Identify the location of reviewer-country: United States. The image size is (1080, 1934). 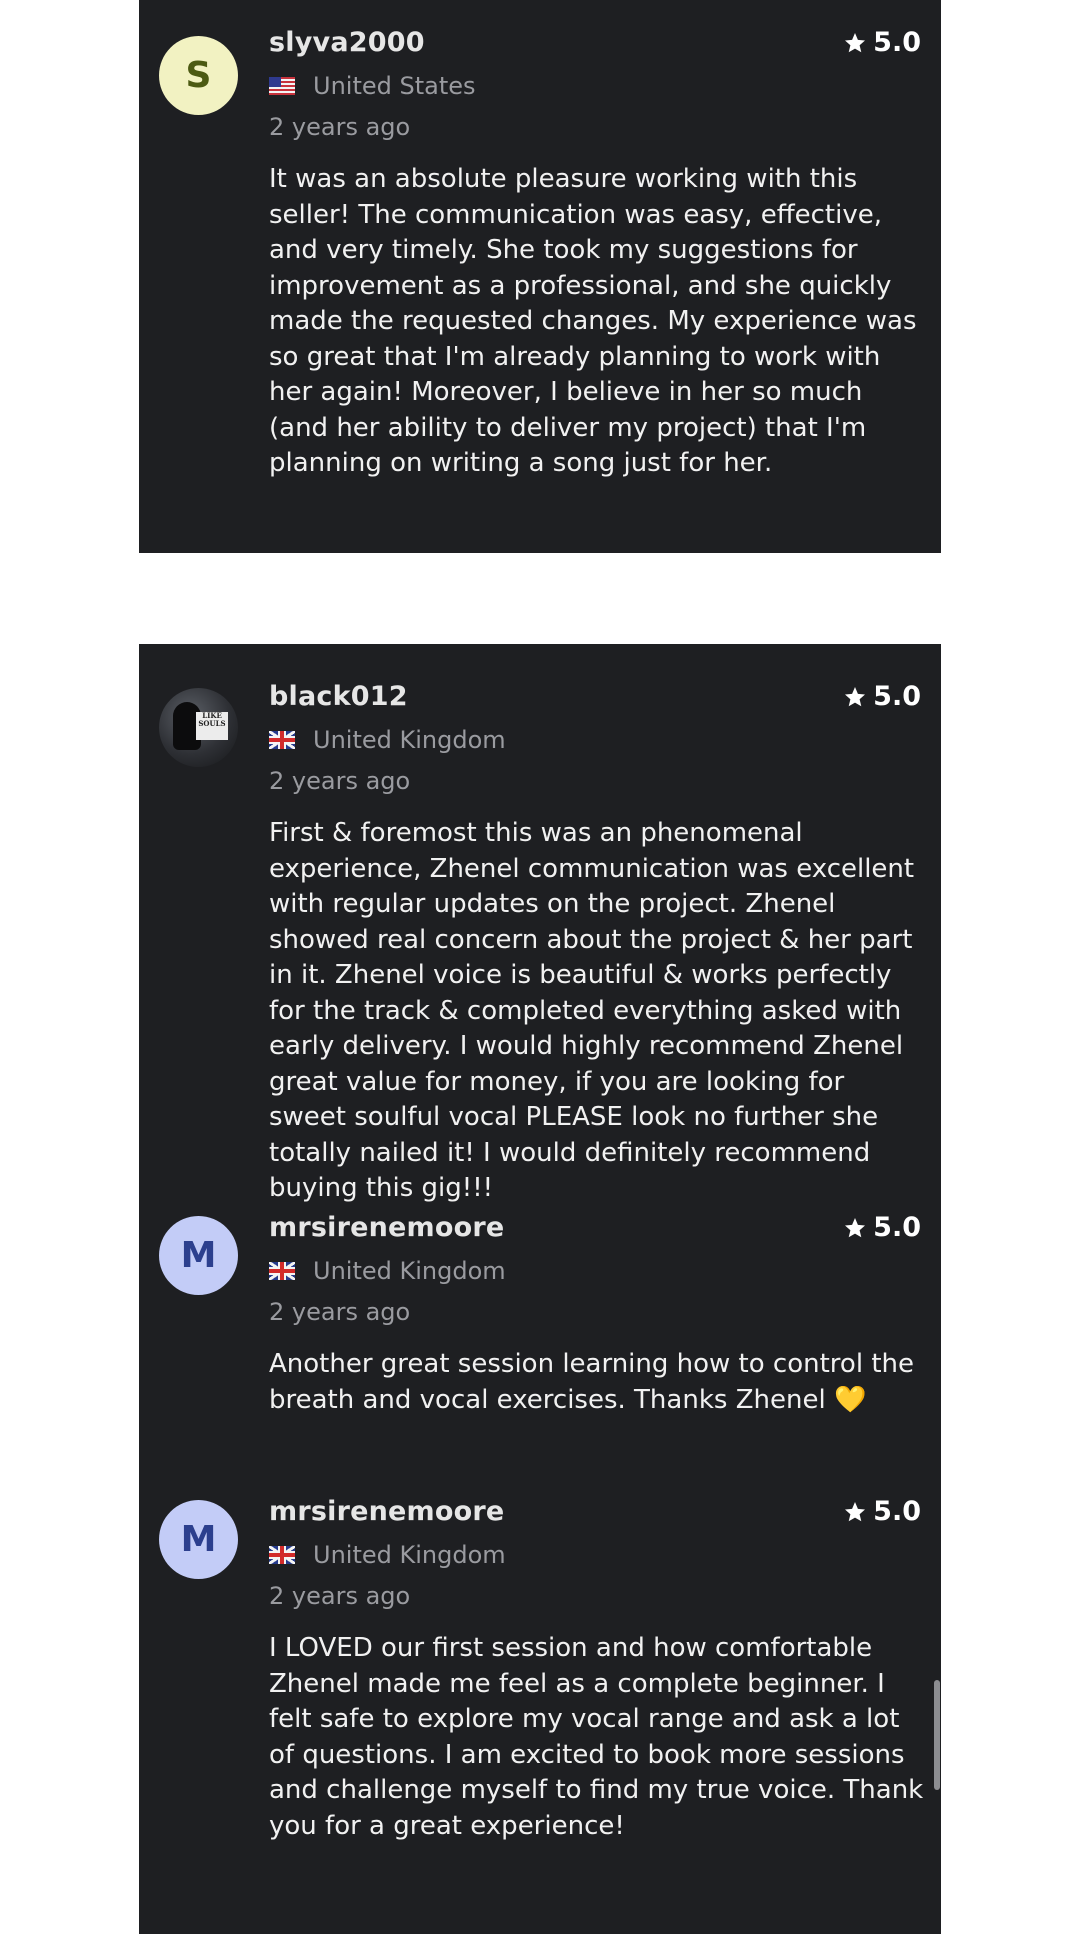
(372, 86).